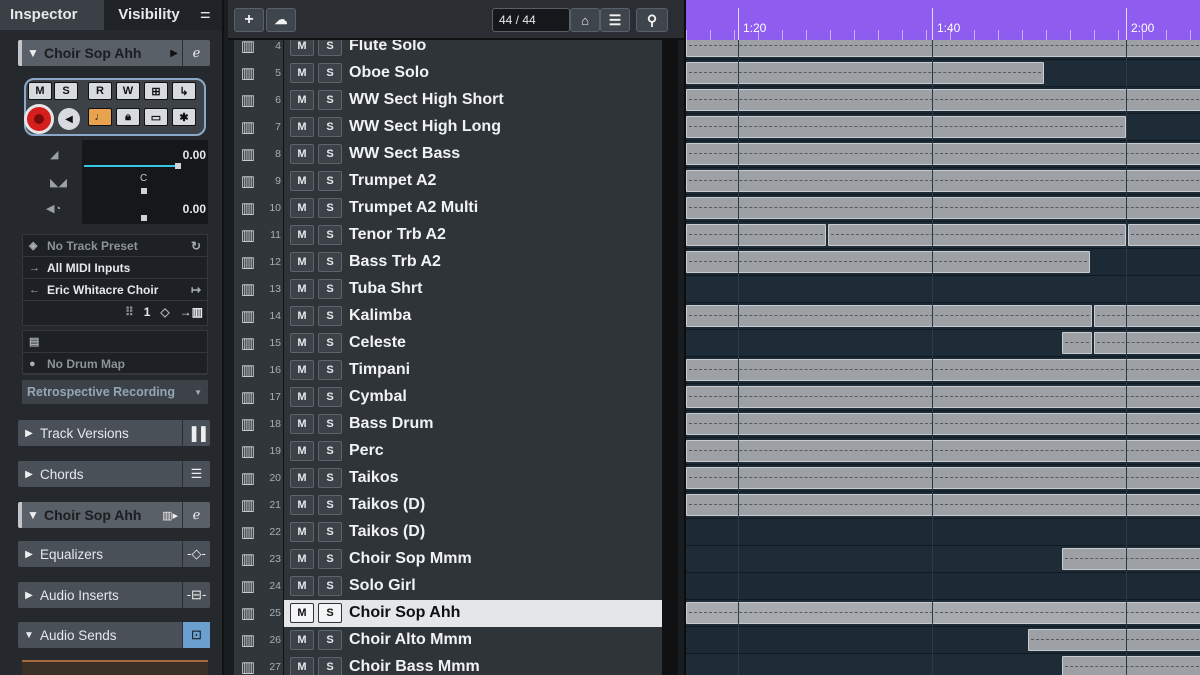  What do you see at coordinates (100, 117) in the screenshot?
I see `musical-mode-icon: ♩` at bounding box center [100, 117].